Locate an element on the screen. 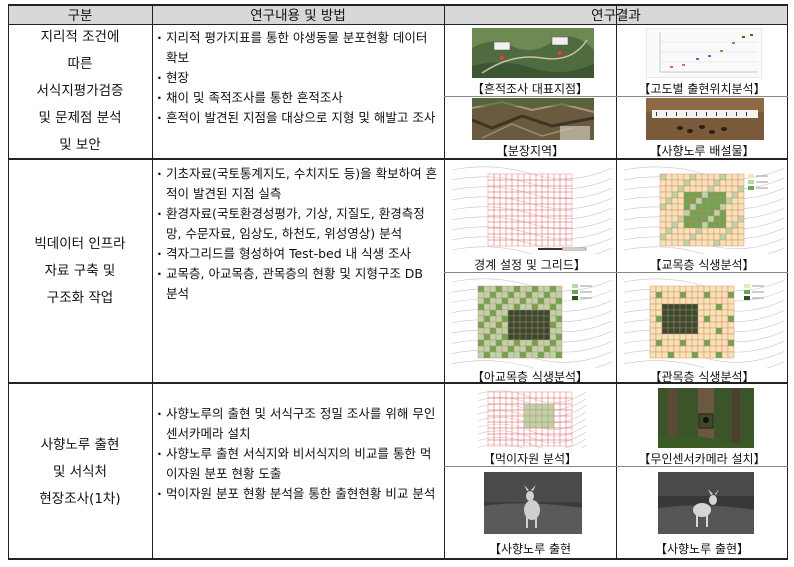  figure-caption: 【흔적조사 대표지점】 is located at coordinates (530, 89).